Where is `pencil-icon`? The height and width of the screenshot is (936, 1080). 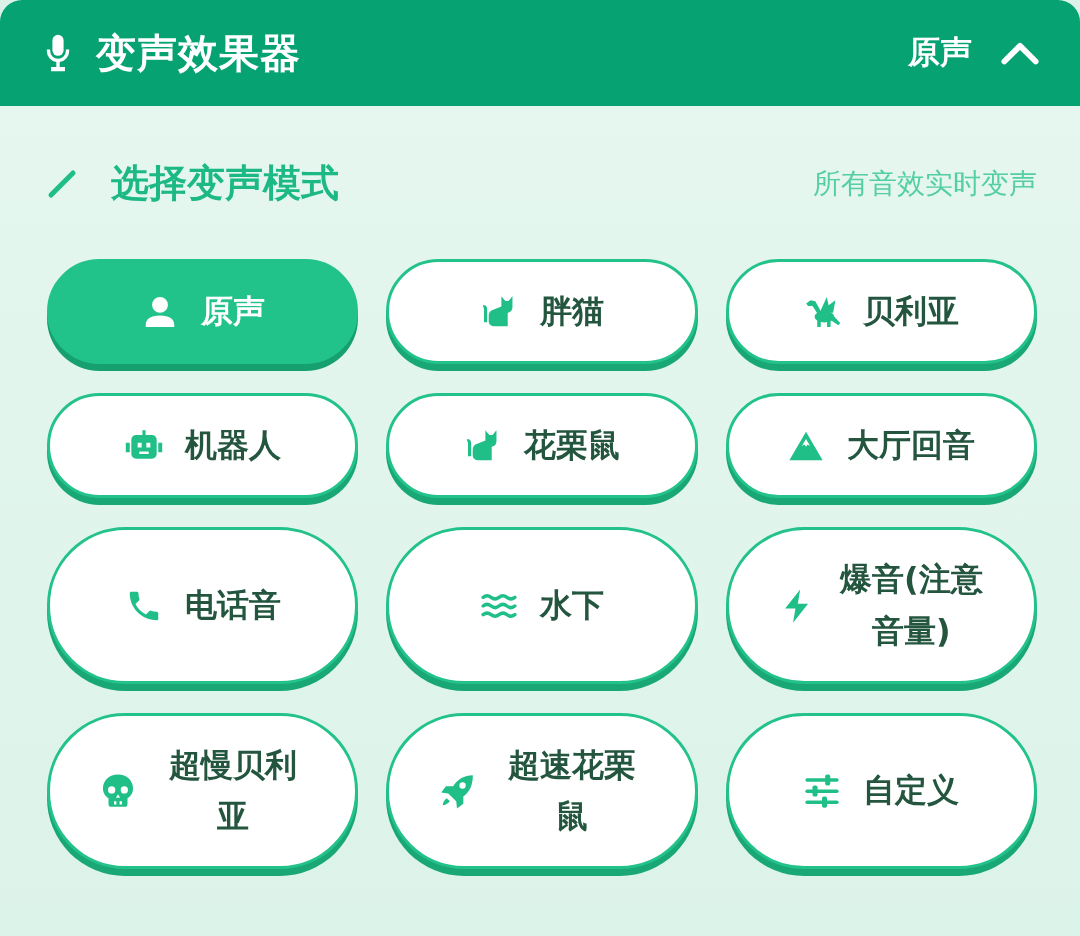
pencil-icon is located at coordinates (62, 183).